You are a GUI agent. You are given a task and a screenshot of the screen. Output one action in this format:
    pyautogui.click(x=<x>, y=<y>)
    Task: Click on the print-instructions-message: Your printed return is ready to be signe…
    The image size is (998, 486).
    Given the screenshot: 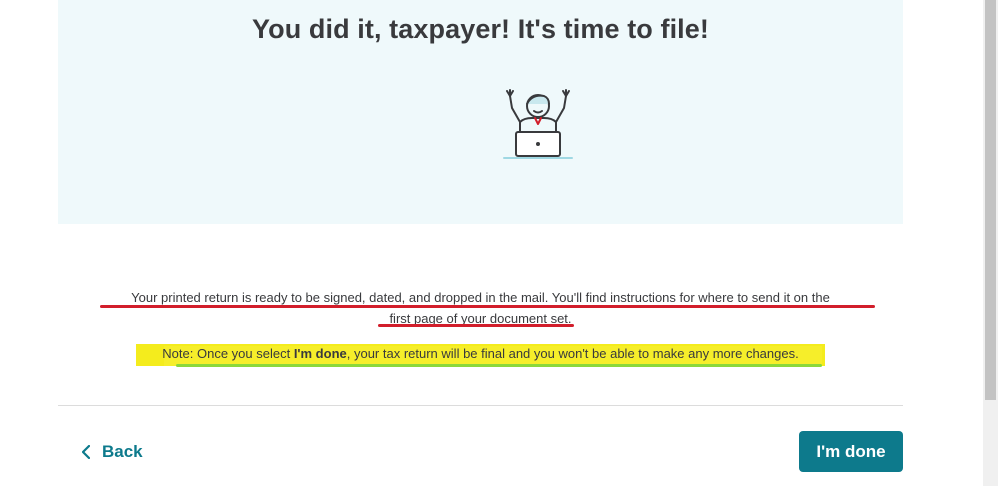 What is the action you would take?
    pyautogui.click(x=480, y=308)
    